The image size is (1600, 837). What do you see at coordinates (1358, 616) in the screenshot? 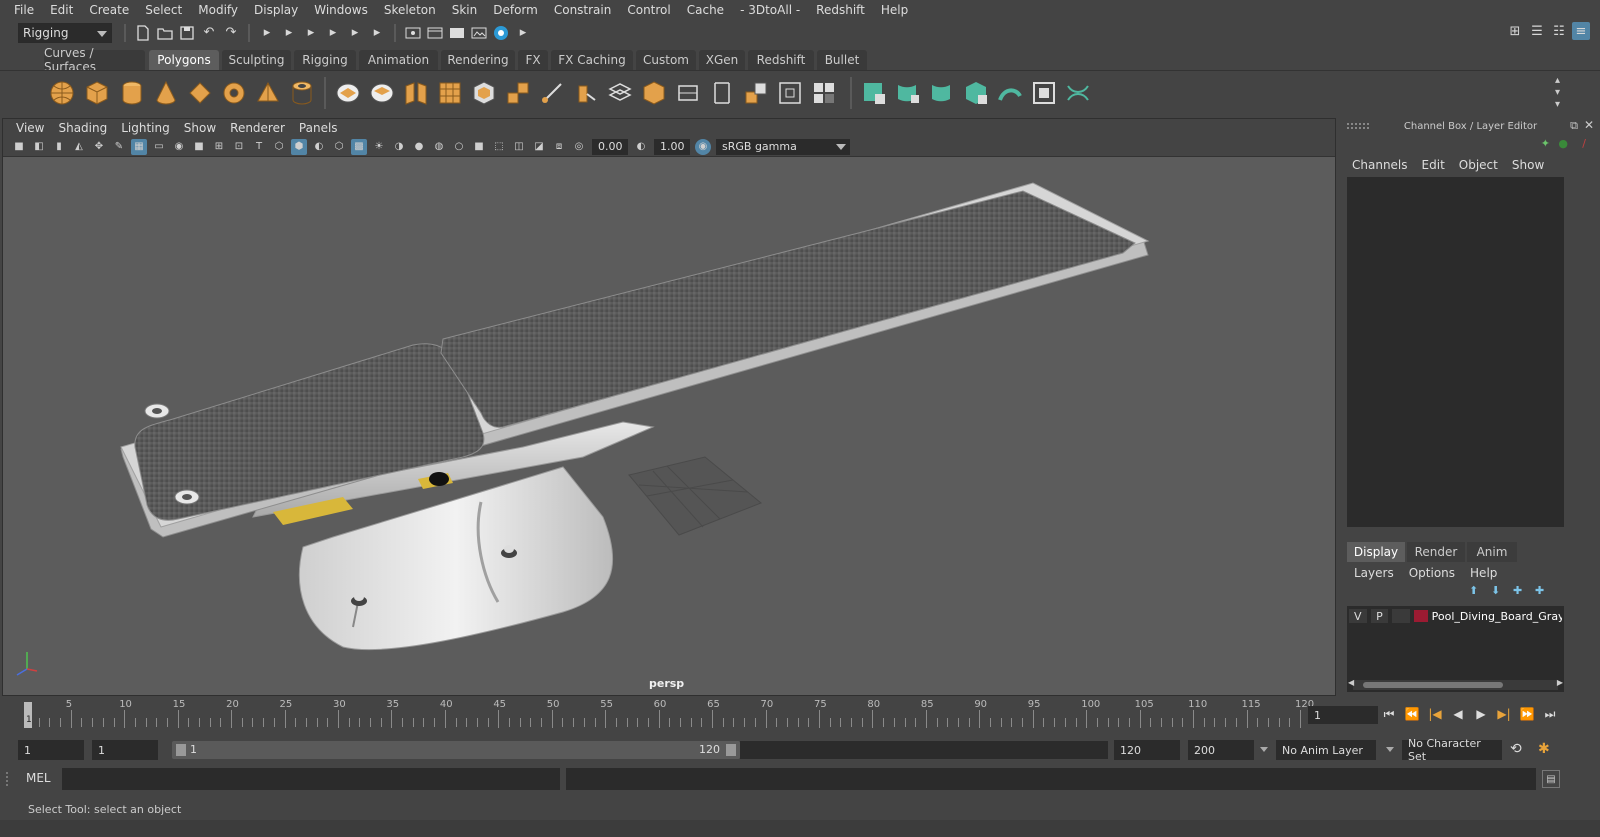
I see `layer-visibility-toggle: V` at bounding box center [1358, 616].